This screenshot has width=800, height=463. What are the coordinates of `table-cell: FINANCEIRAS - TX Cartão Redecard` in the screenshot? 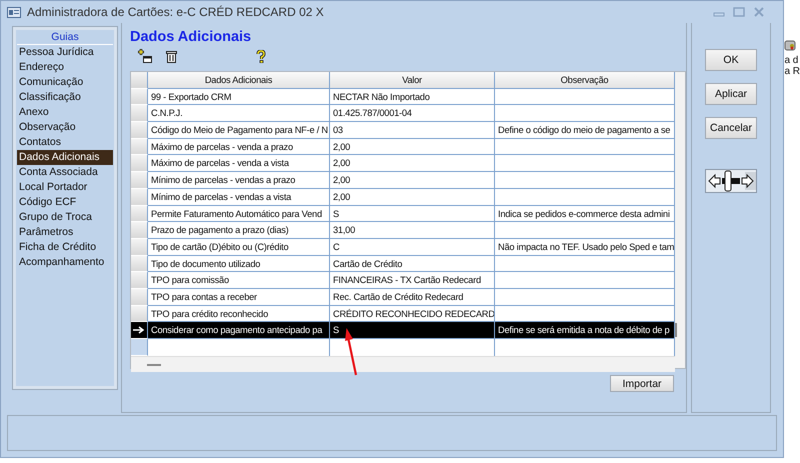 It's located at (407, 280).